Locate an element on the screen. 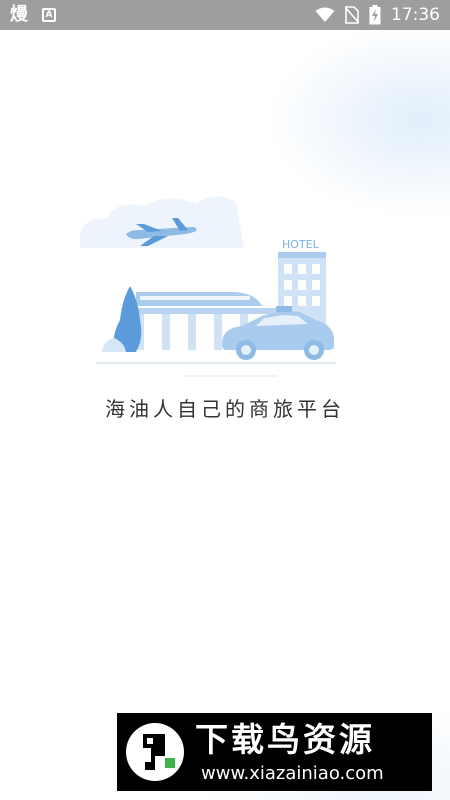 This screenshot has height=800, width=450. hotel-sign: HOTEL is located at coordinates (301, 244).